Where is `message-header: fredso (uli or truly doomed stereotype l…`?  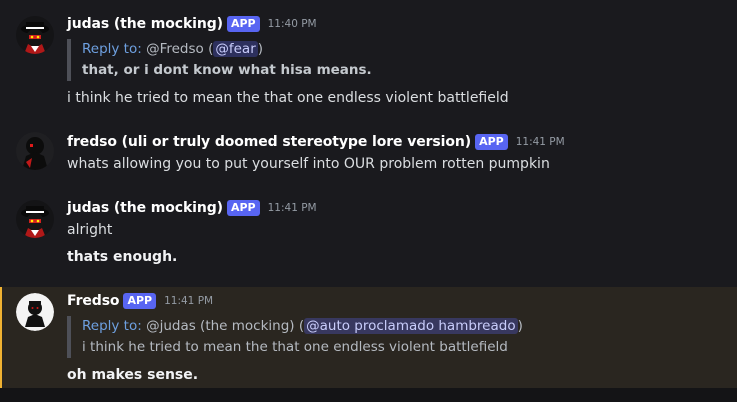
message-header: fredso (uli or truly doomed stereotype l… is located at coordinates (316, 142).